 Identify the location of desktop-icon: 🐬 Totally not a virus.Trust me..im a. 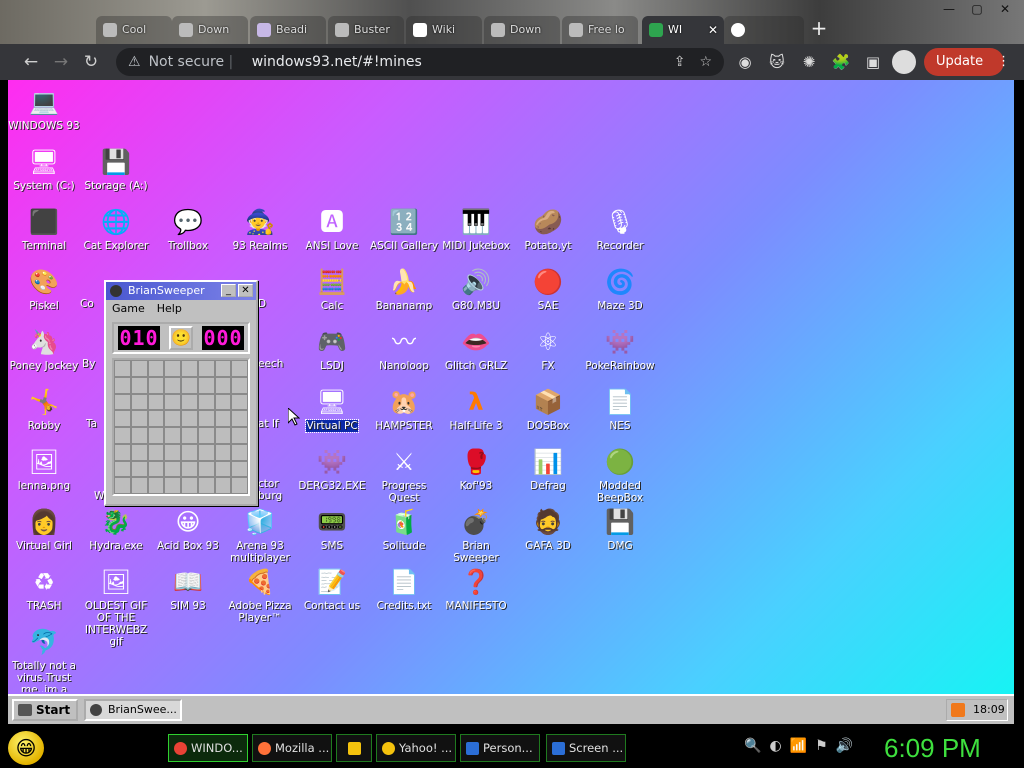
(44, 659).